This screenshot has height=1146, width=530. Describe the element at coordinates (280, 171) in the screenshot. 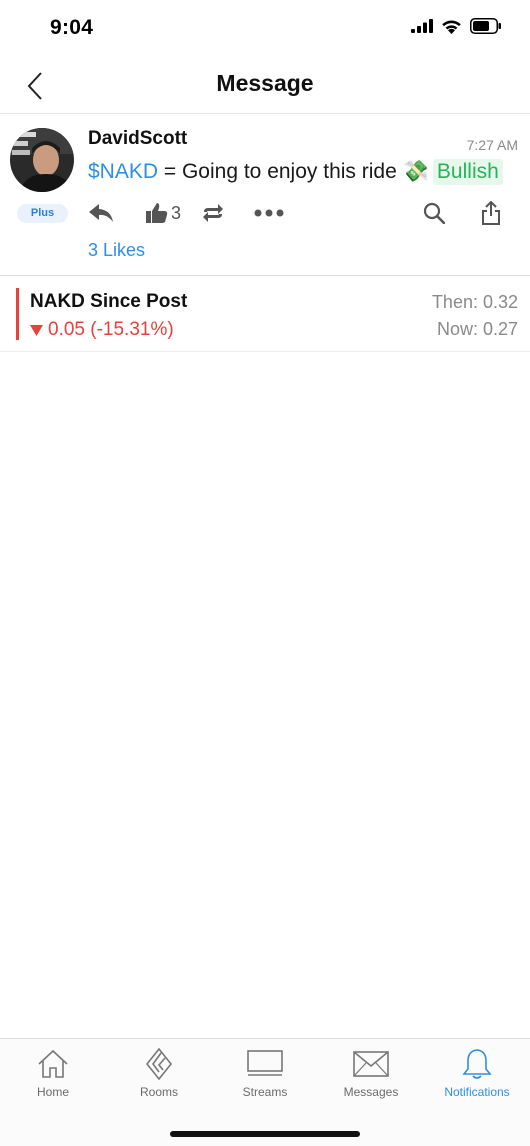

I see `message-text: = Going to enjoy this ride` at that location.